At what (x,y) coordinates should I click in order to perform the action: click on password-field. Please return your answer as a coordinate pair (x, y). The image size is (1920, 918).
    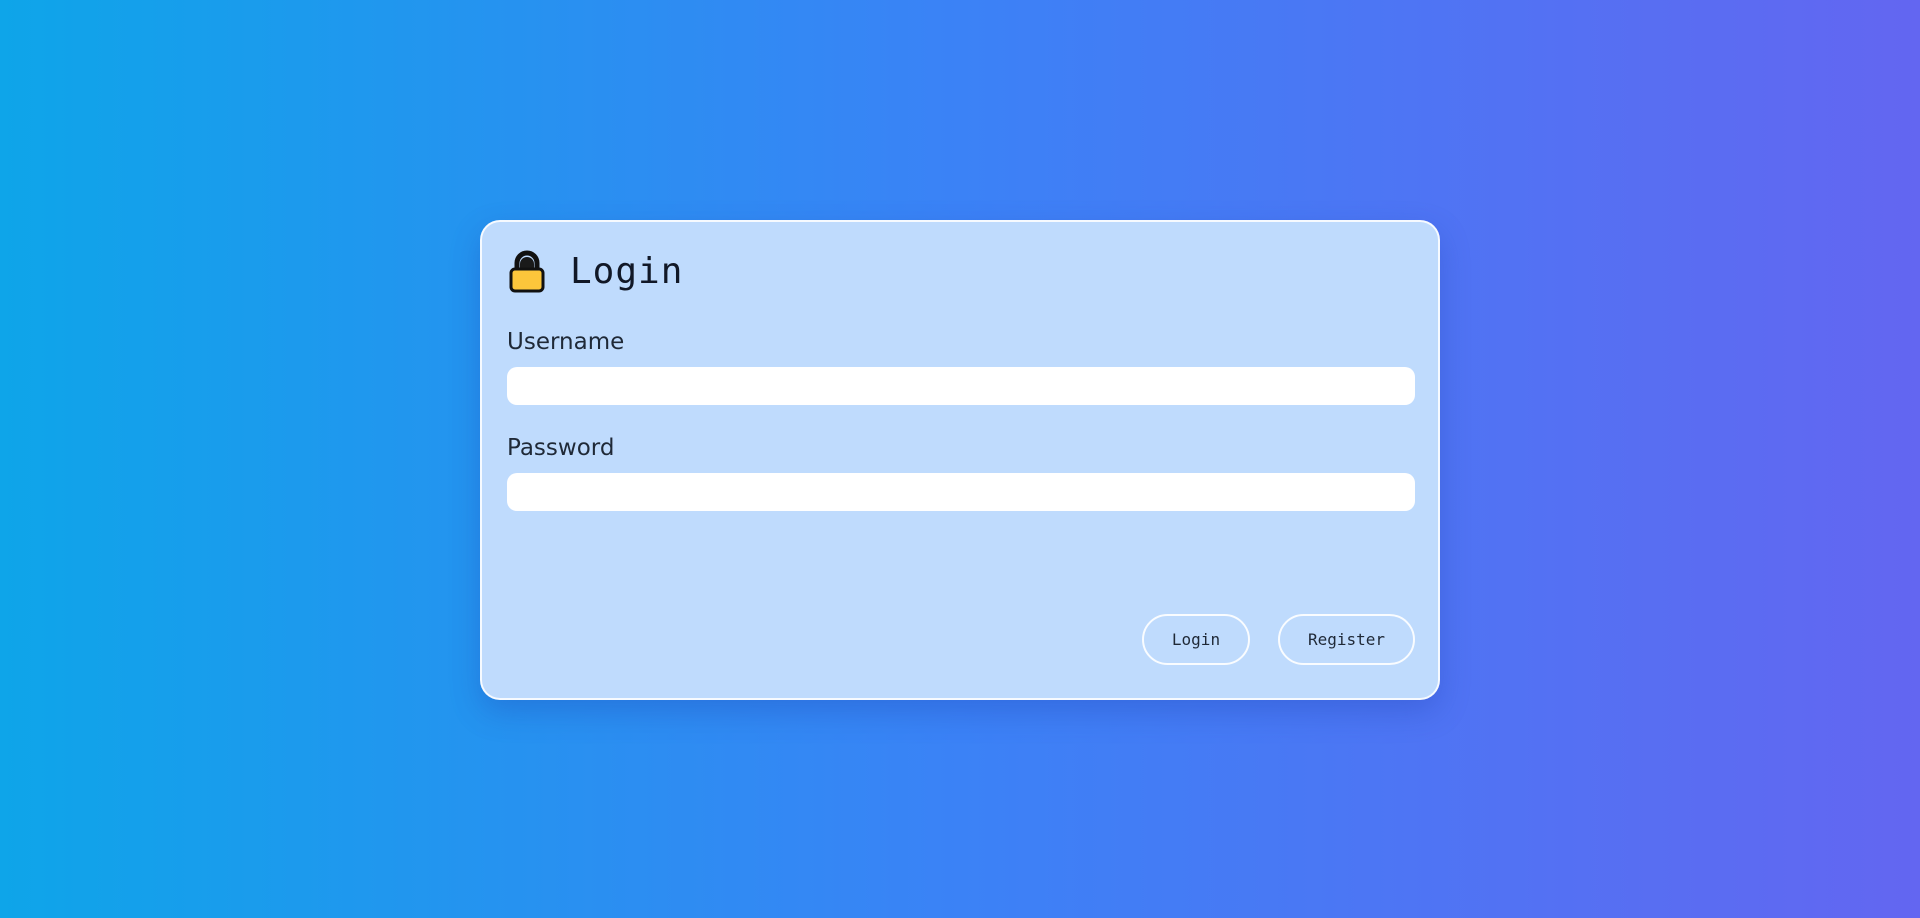
    Looking at the image, I should click on (961, 492).